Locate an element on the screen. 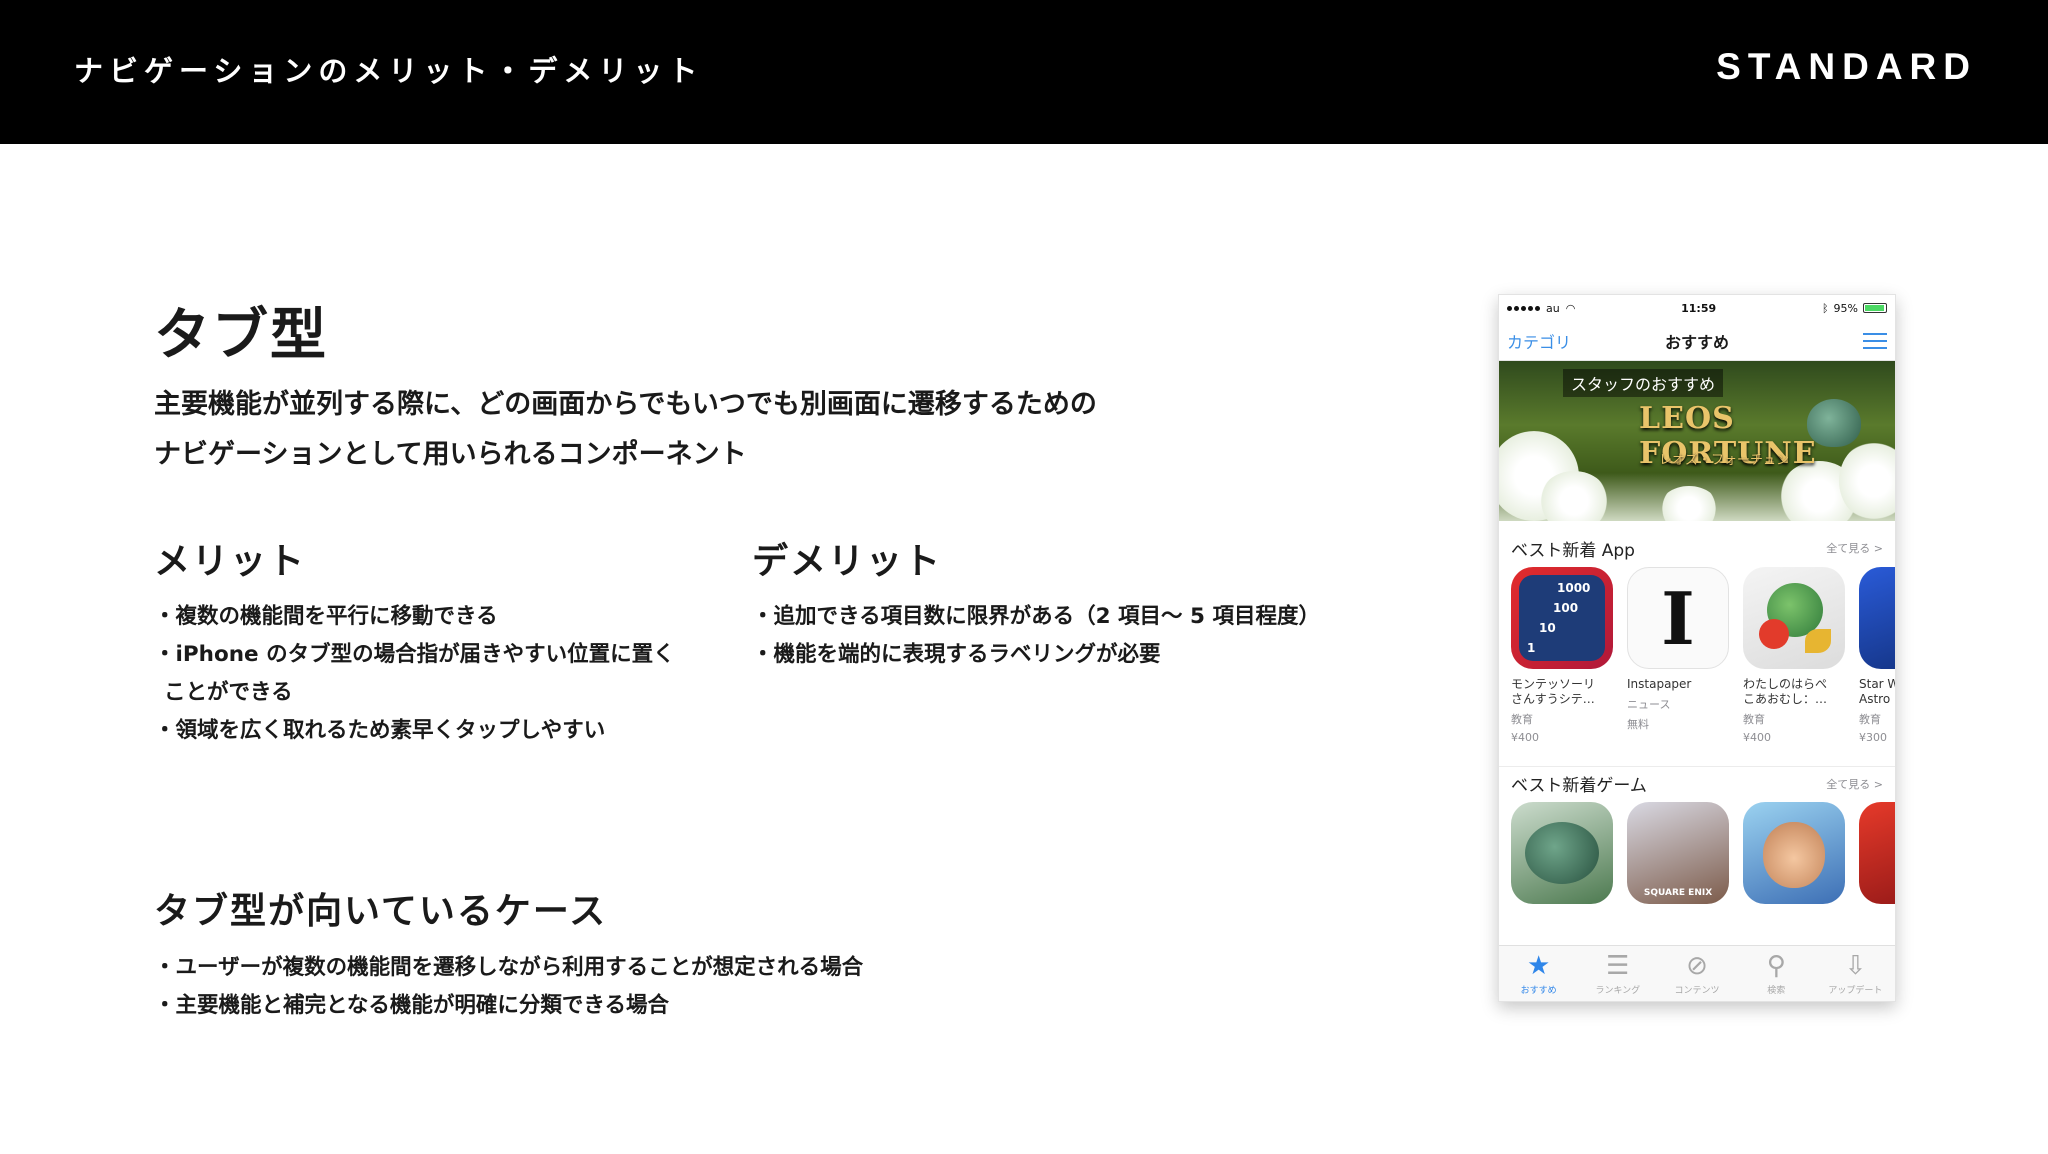 This screenshot has height=1154, width=2048. app-card: わたしのはらぺ こあおむし：… 教育 ¥400 is located at coordinates (1794, 655).